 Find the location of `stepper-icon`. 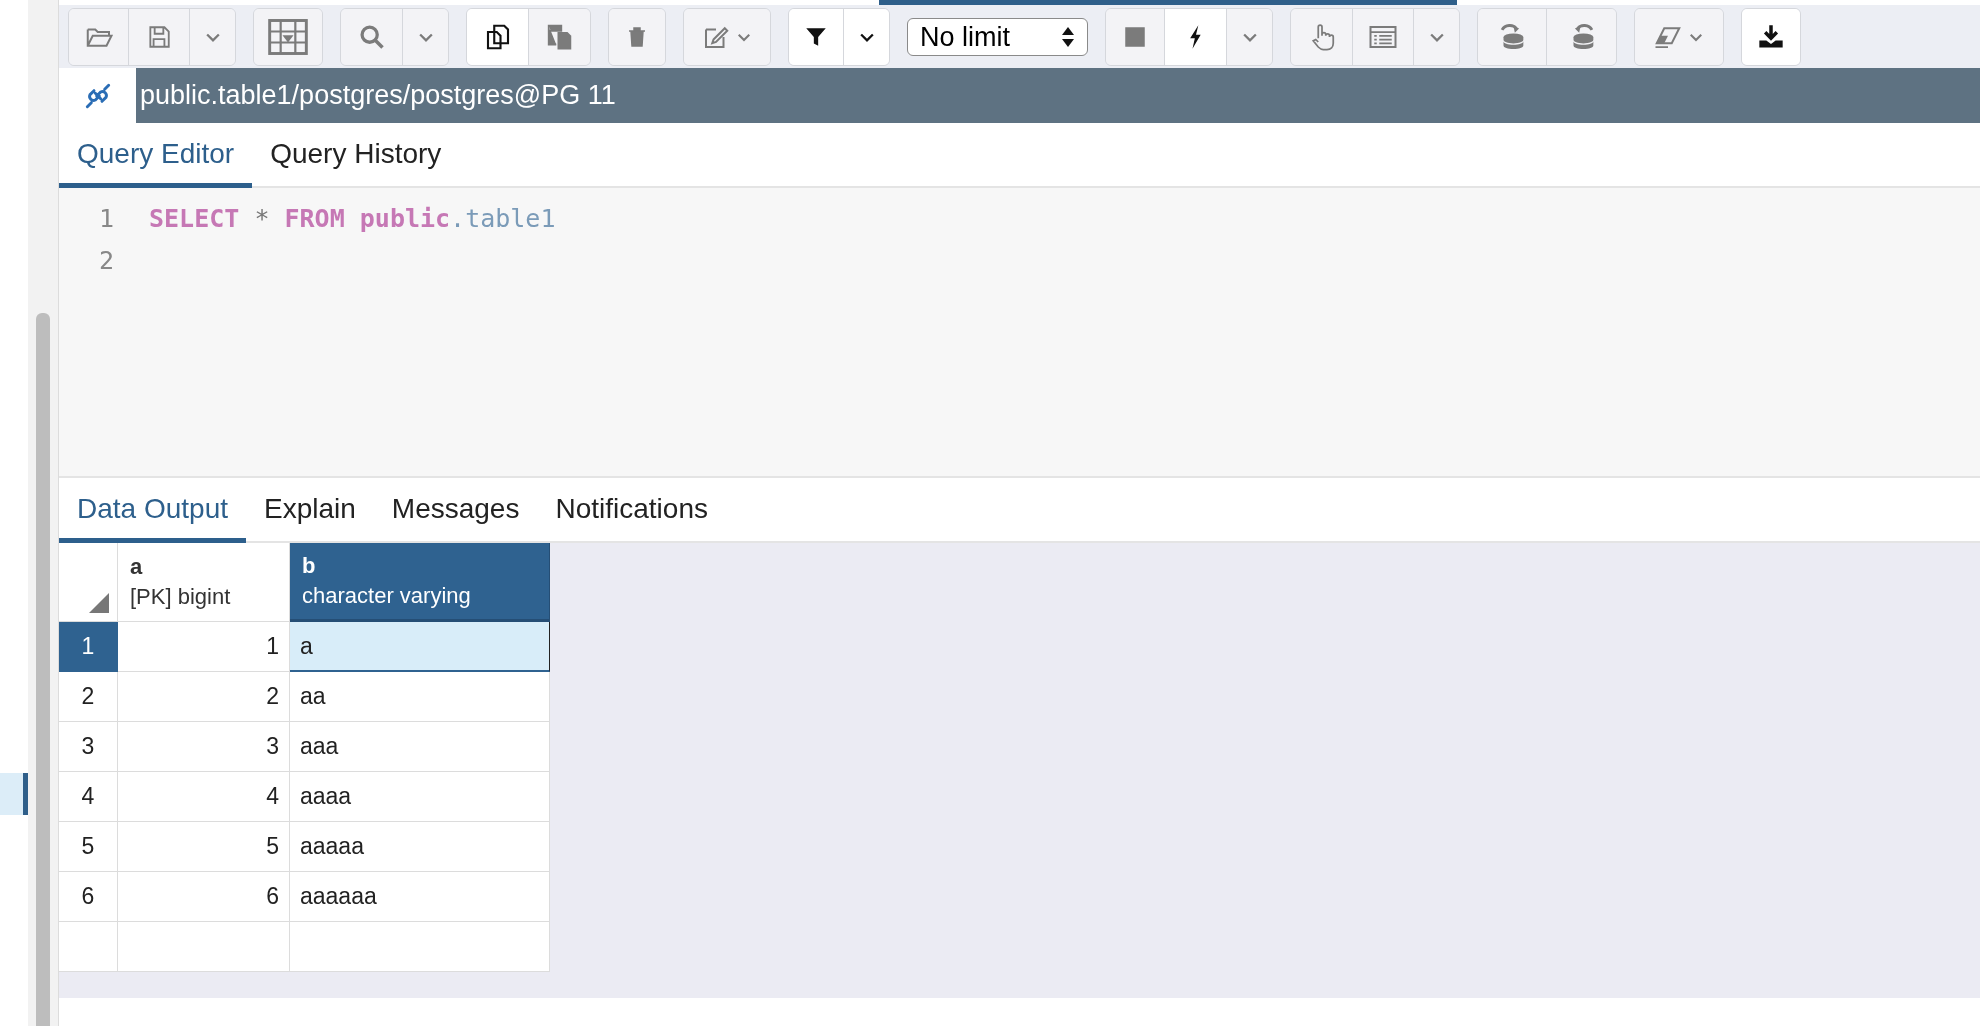

stepper-icon is located at coordinates (1068, 37).